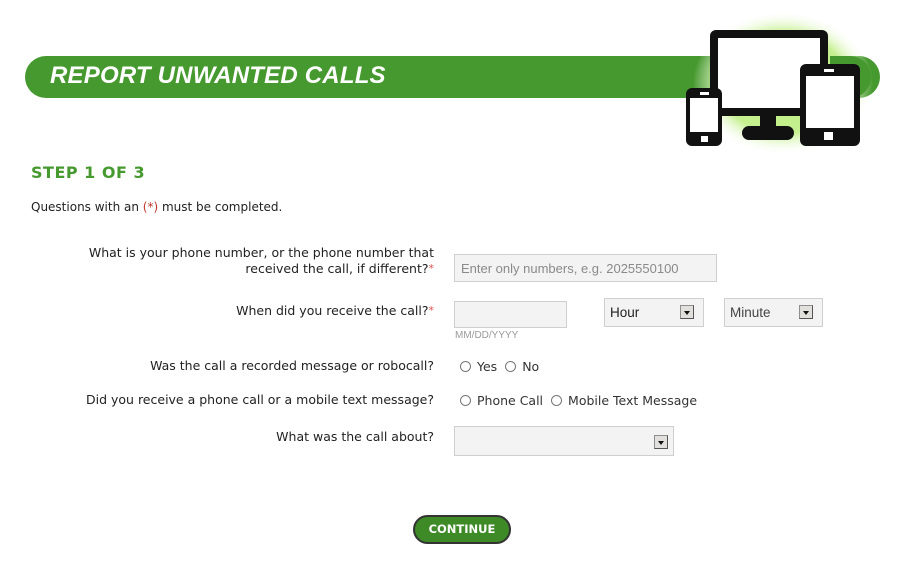 The height and width of the screenshot is (563, 900). What do you see at coordinates (779, 83) in the screenshot?
I see `devices-icon` at bounding box center [779, 83].